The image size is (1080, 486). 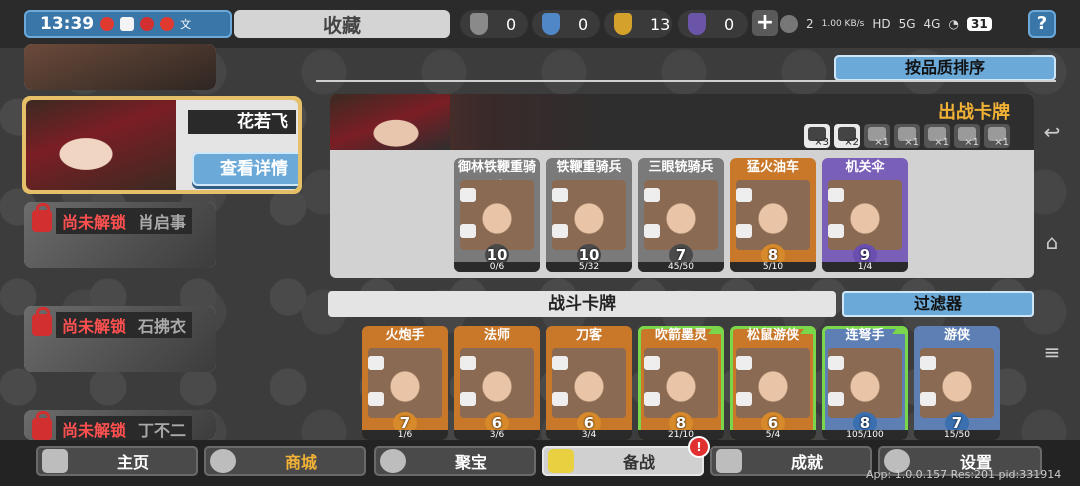 I want to click on unit-card: 机关伞 9 1/4, so click(x=865, y=215).